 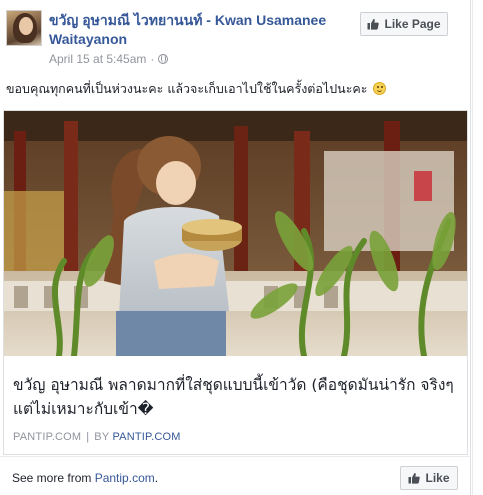 I want to click on smiling-face-emoji-icon, so click(x=380, y=88).